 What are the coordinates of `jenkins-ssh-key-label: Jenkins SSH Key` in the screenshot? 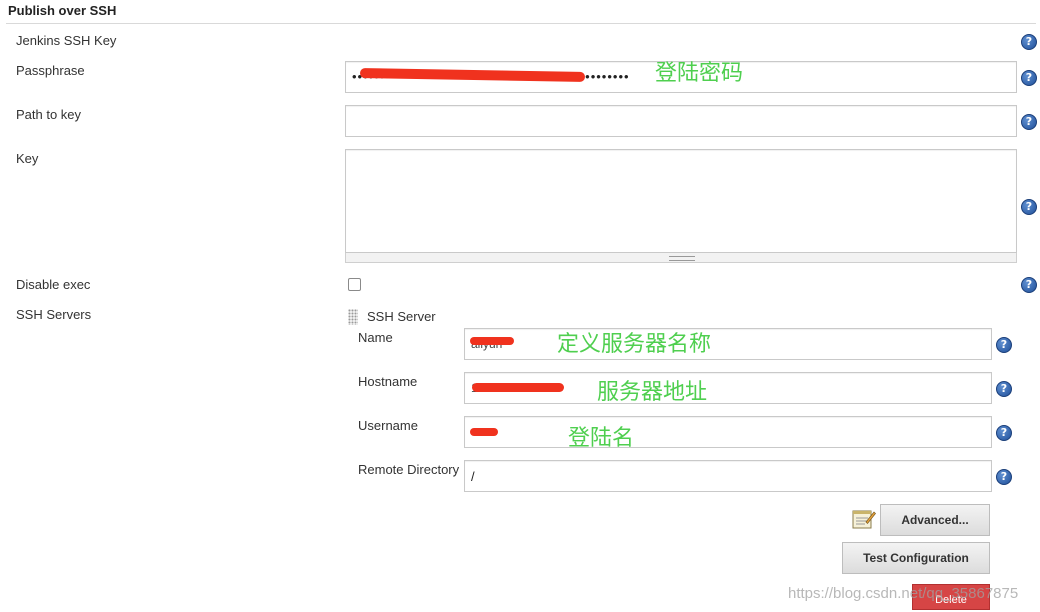 It's located at (66, 40).